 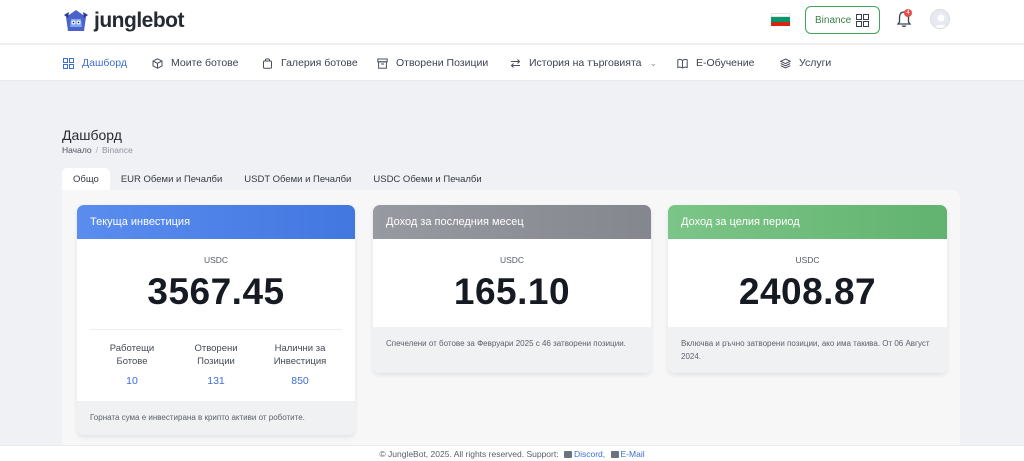 What do you see at coordinates (76, 20) in the screenshot?
I see `robot-logo-icon` at bounding box center [76, 20].